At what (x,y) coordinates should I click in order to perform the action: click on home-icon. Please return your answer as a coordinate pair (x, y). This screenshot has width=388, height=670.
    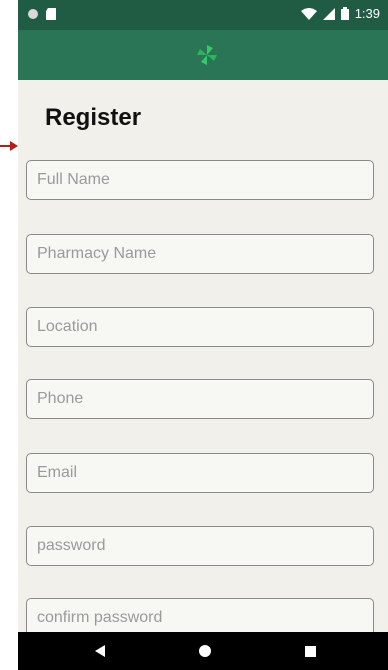
    Looking at the image, I should click on (205, 651).